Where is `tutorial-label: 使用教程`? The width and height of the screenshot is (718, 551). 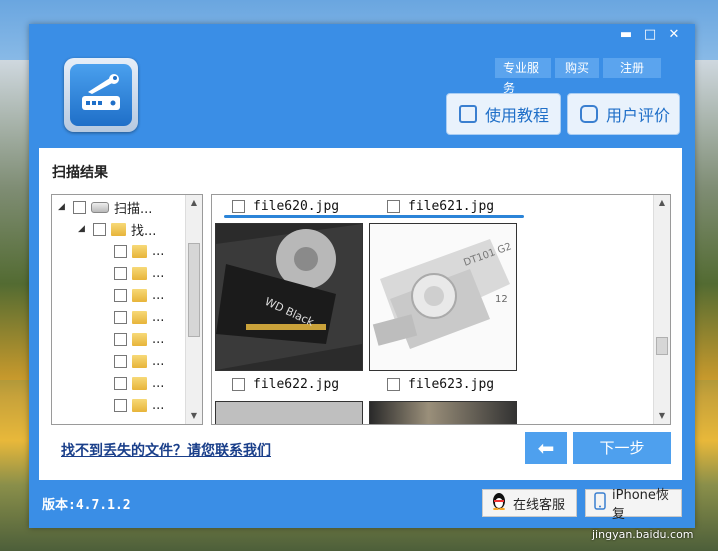 tutorial-label: 使用教程 is located at coordinates (517, 115).